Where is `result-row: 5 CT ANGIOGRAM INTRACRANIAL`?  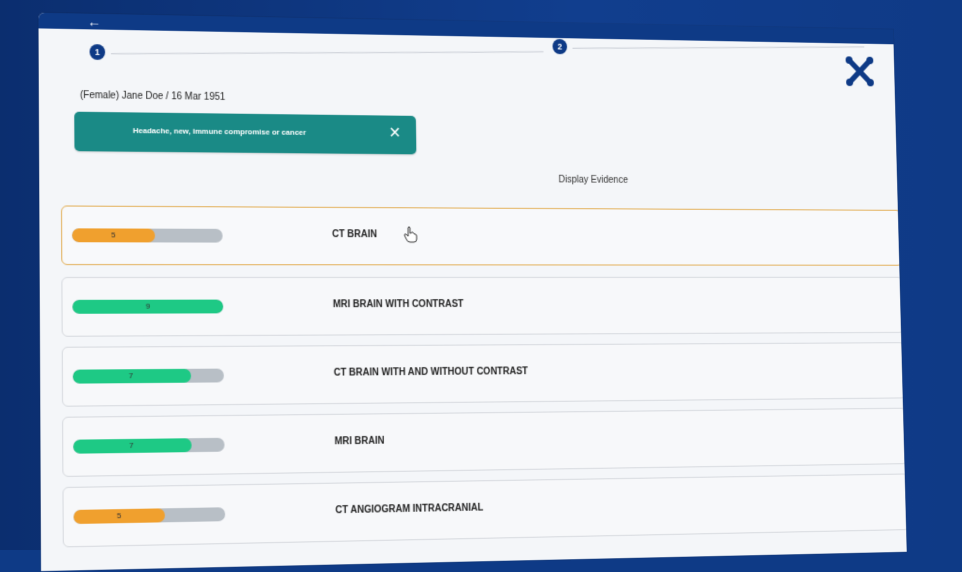
result-row: 5 CT ANGIOGRAM INTRACRANIAL is located at coordinates (484, 510).